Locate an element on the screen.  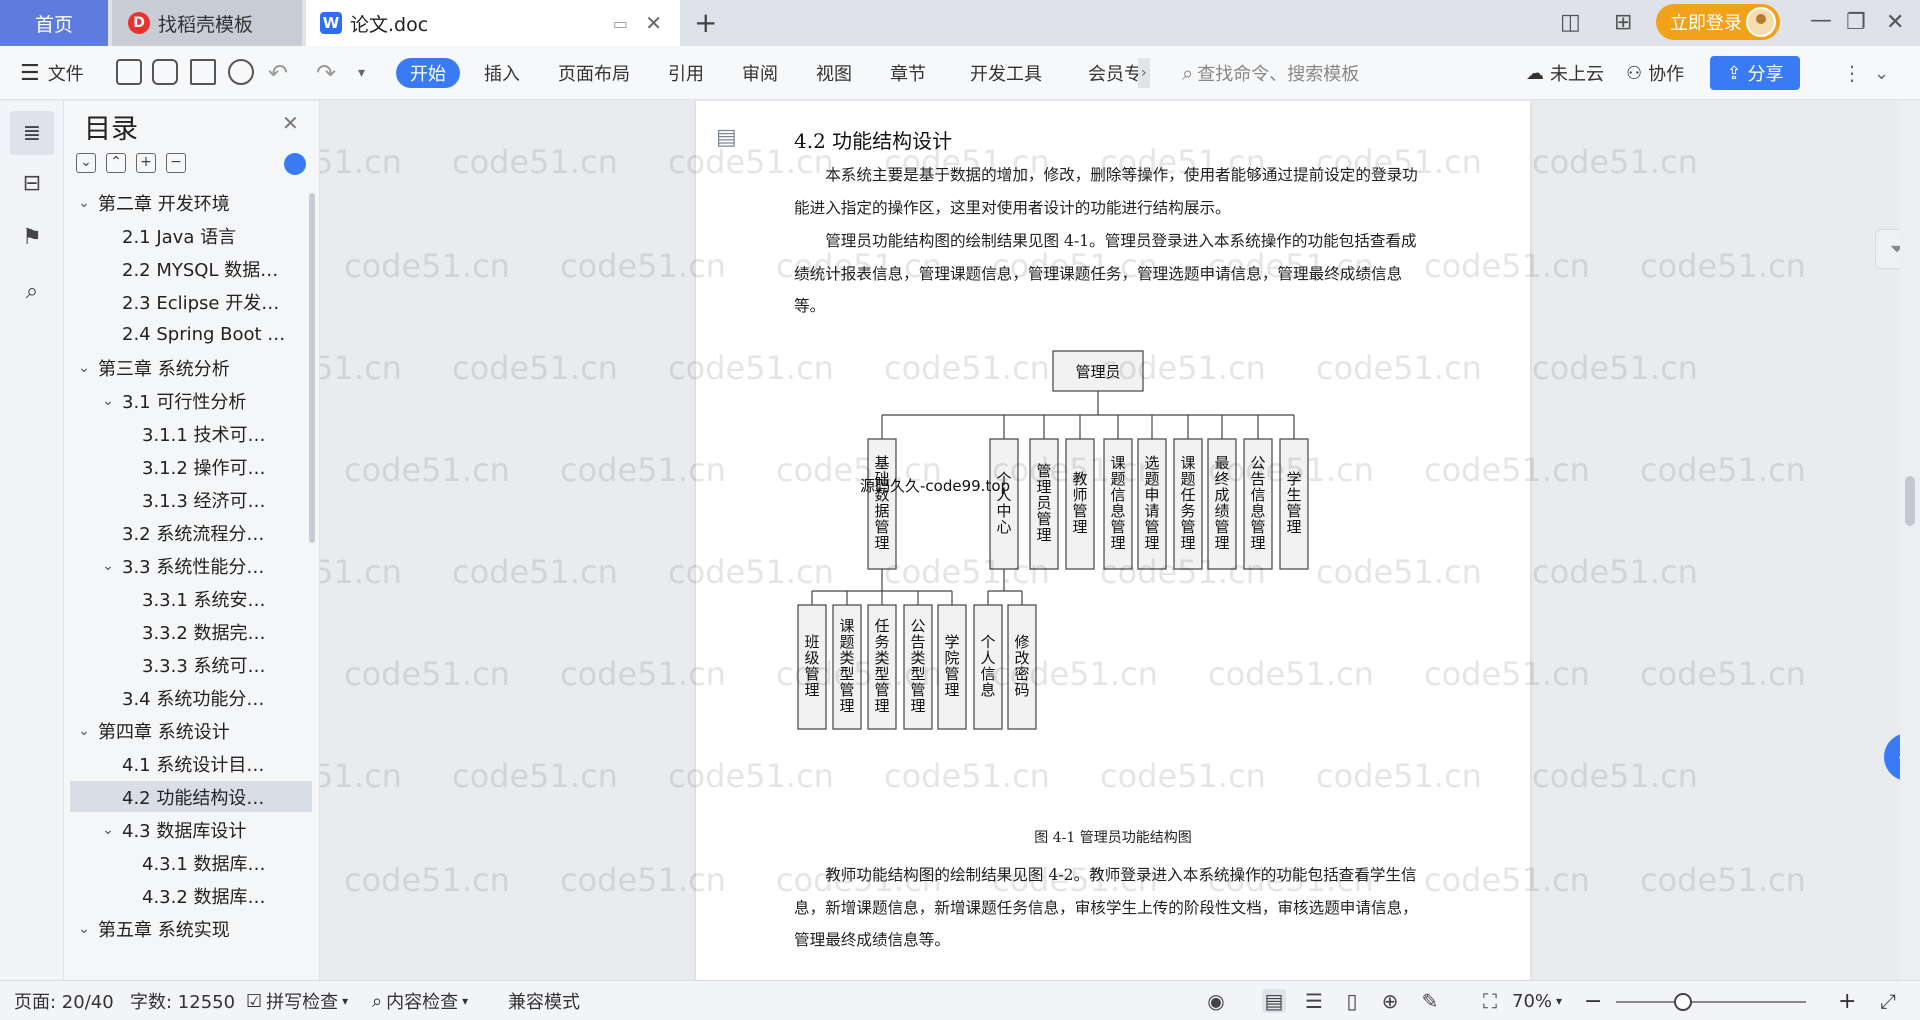
restore-icon: ❐ is located at coordinates (1856, 22).